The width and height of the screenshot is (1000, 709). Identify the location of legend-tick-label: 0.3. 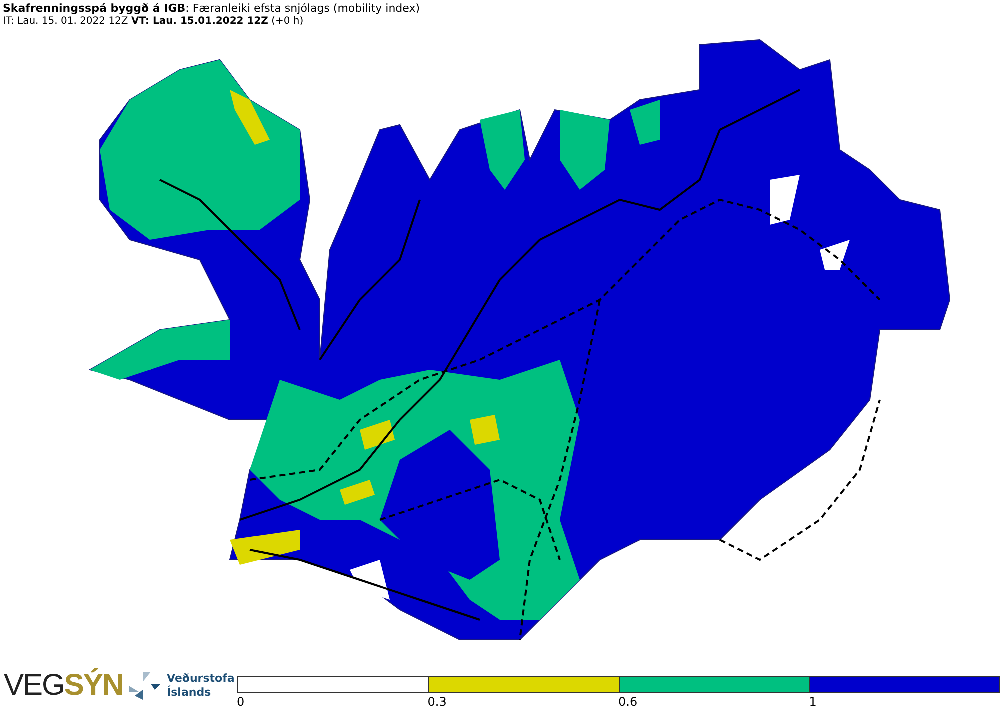
(437, 702).